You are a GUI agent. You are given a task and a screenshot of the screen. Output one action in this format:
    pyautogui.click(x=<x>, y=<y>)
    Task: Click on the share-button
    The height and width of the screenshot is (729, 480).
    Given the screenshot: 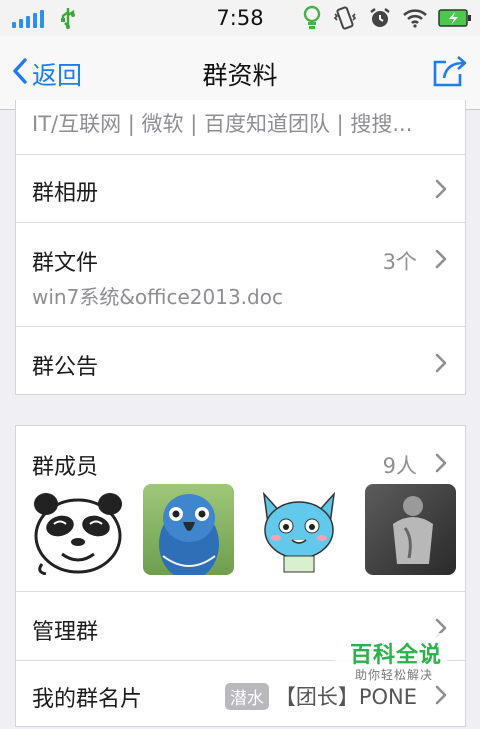 What is the action you would take?
    pyautogui.click(x=450, y=73)
    